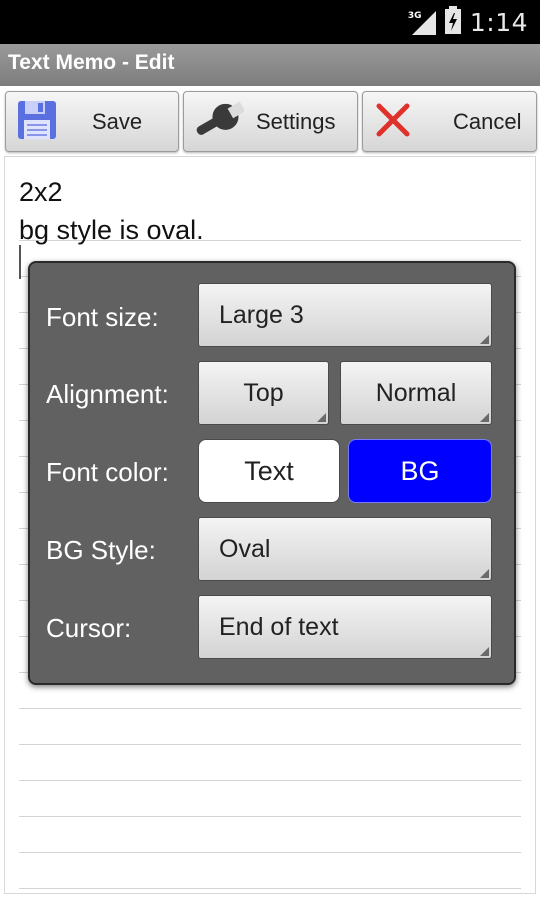 Image resolution: width=540 pixels, height=900 pixels. I want to click on settings-button: Settings, so click(270, 121).